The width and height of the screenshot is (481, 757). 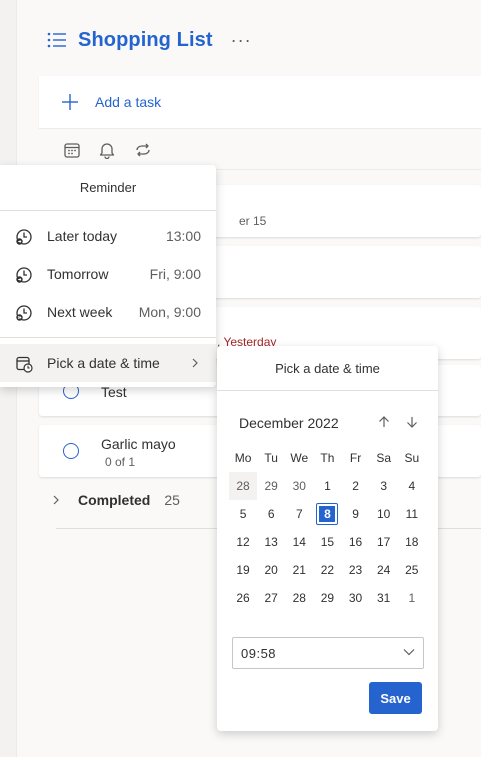 I want to click on calendar-day: 2, so click(x=356, y=486).